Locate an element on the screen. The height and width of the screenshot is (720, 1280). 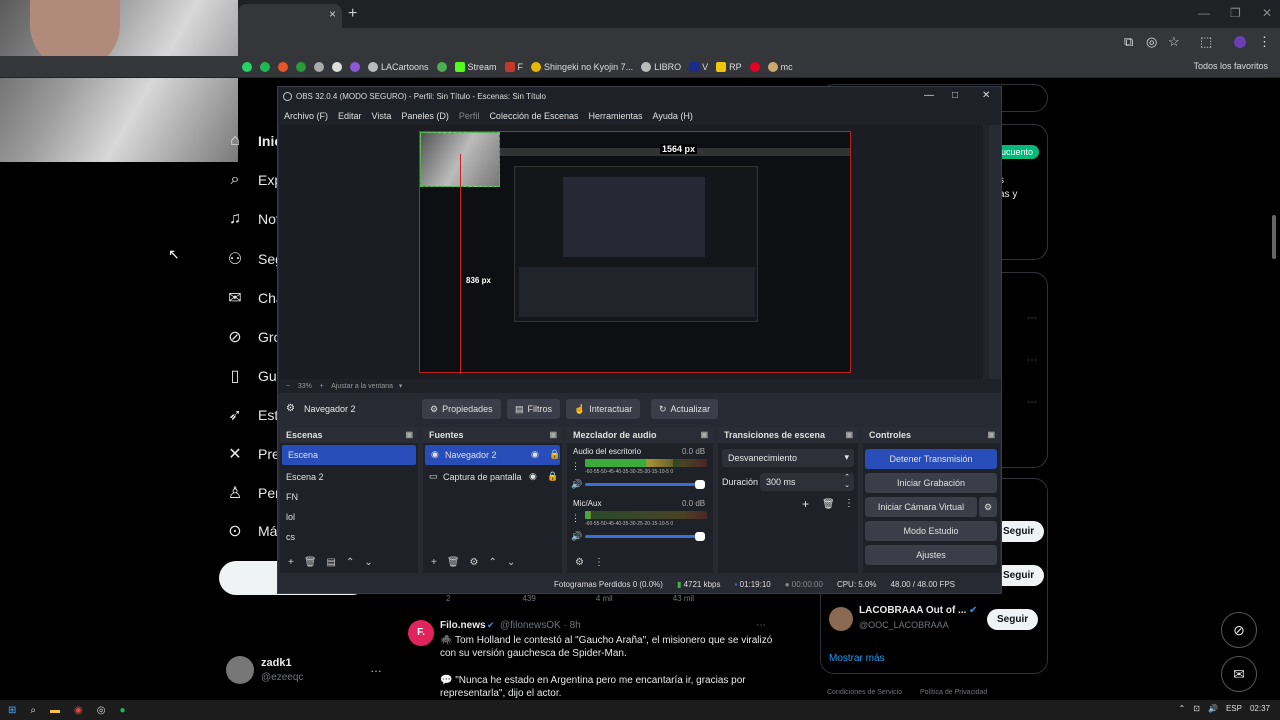
nav-more: ⊙ Más is located at coordinates (255, 531).